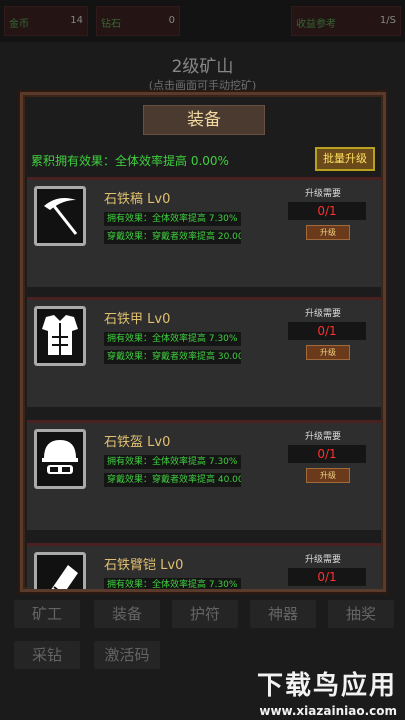  I want to click on modal-title: 装备, so click(204, 120).